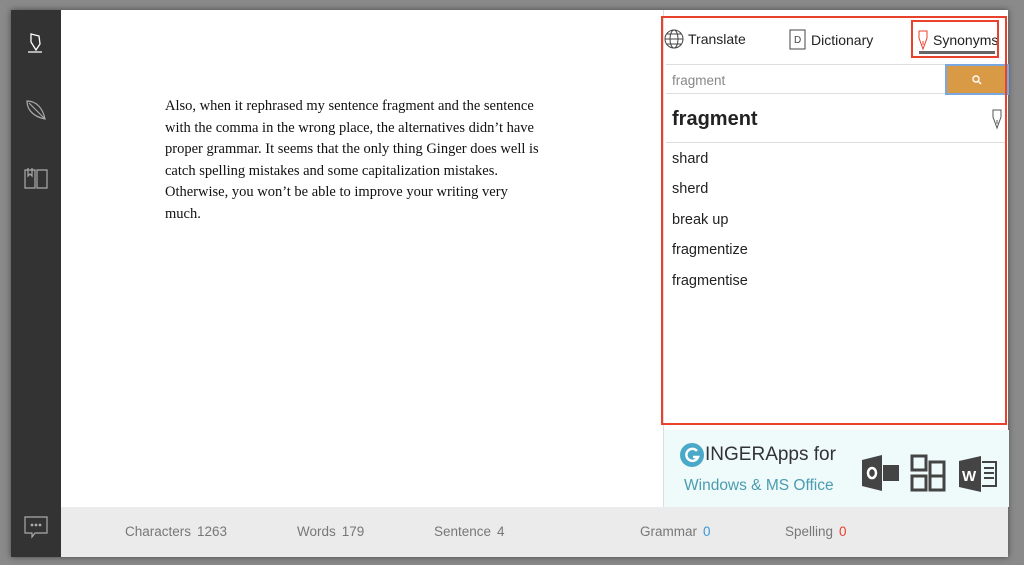 This screenshot has width=1024, height=565. Describe the element at coordinates (816, 531) in the screenshot. I see `spelling-count: Spelling 0` at that location.